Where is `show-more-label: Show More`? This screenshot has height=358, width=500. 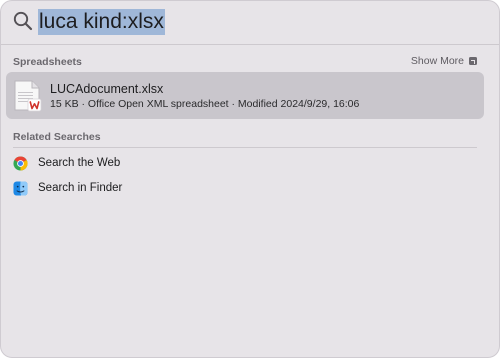 show-more-label: Show More is located at coordinates (437, 61).